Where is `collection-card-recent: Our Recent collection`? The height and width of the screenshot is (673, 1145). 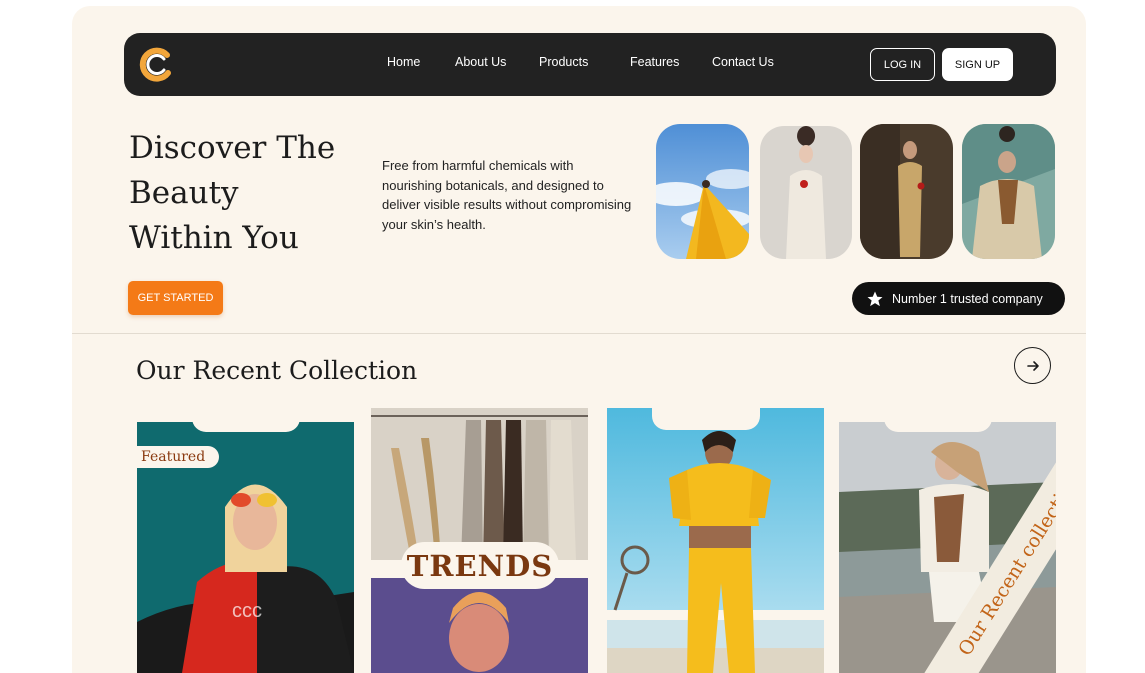 collection-card-recent: Our Recent collection is located at coordinates (947, 547).